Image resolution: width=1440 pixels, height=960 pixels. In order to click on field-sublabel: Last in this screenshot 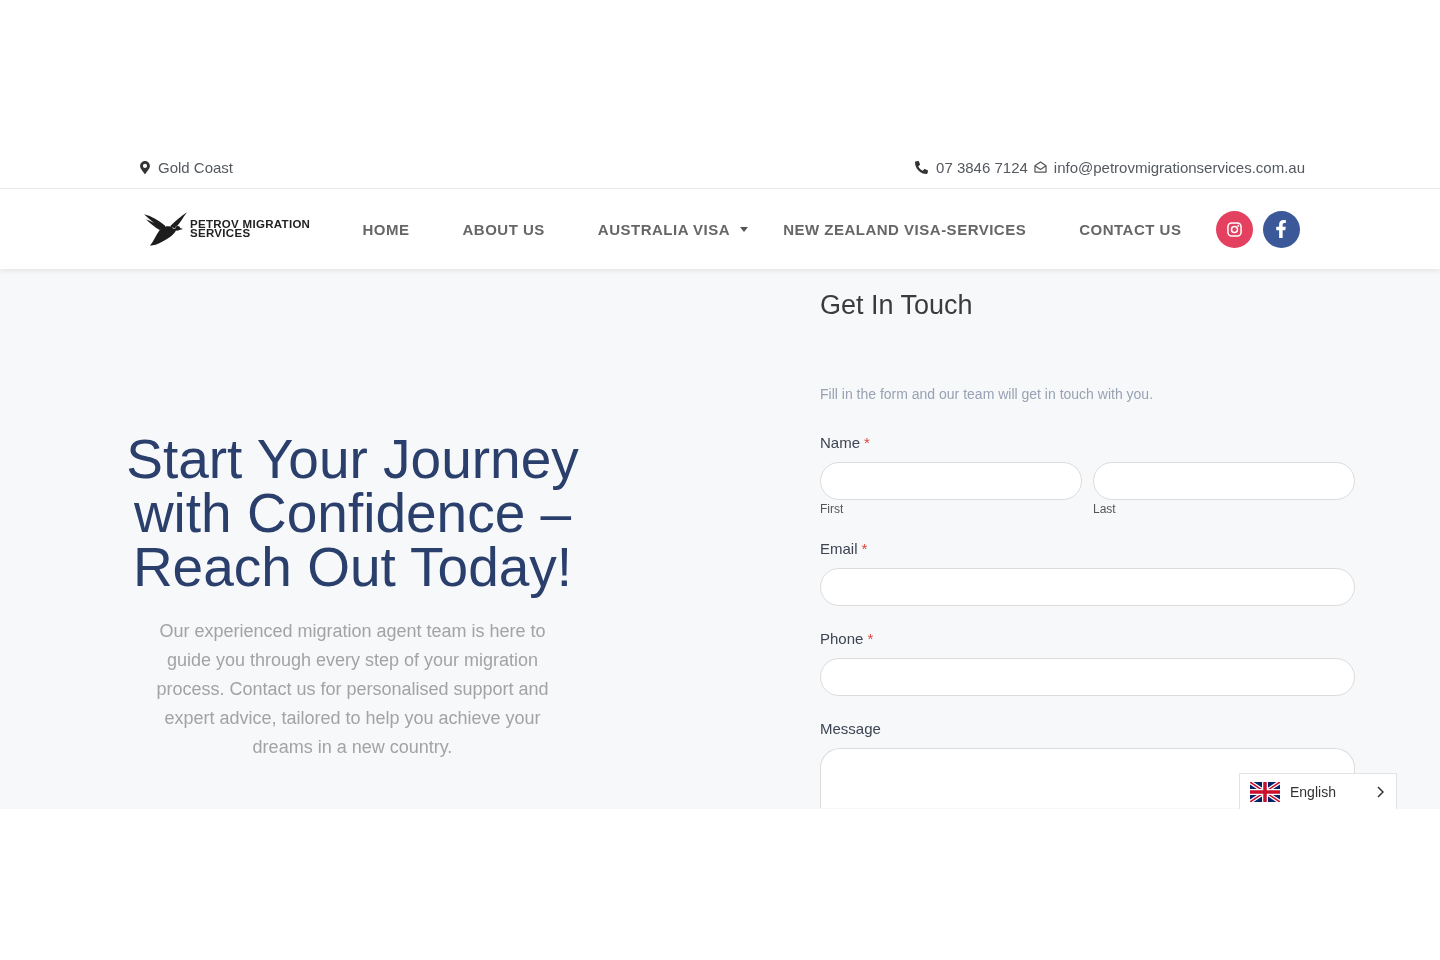, I will do `click(1104, 509)`.